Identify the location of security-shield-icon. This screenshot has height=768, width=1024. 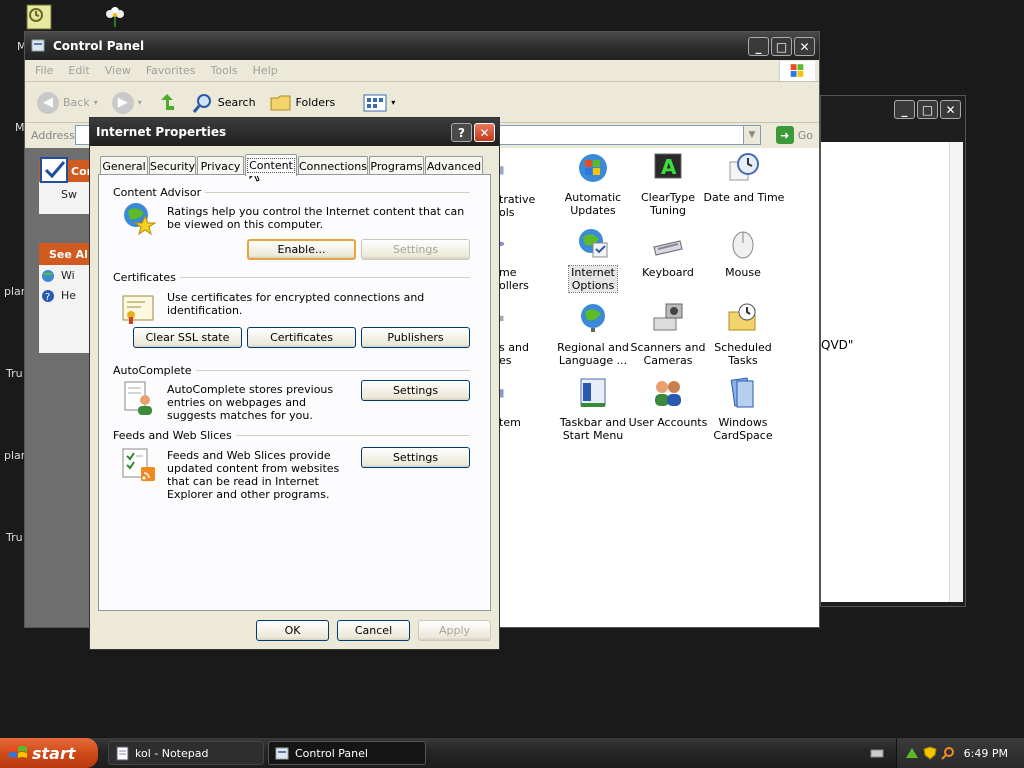
(930, 753).